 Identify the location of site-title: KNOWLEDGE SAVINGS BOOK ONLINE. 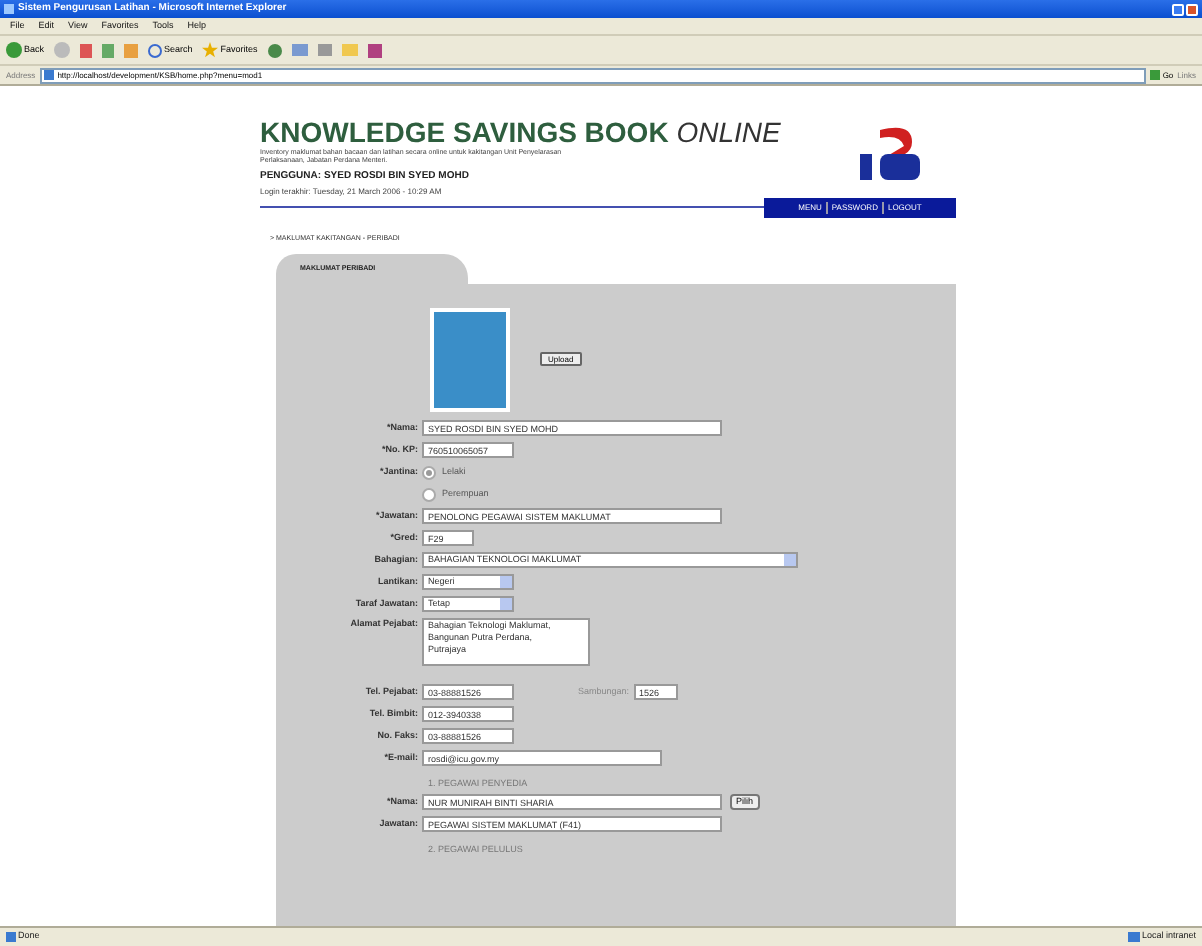
(520, 132).